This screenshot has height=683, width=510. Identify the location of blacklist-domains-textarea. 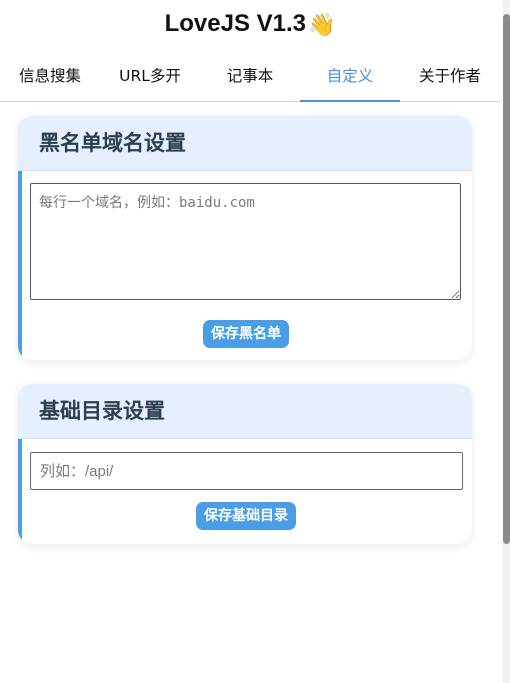
(245, 241).